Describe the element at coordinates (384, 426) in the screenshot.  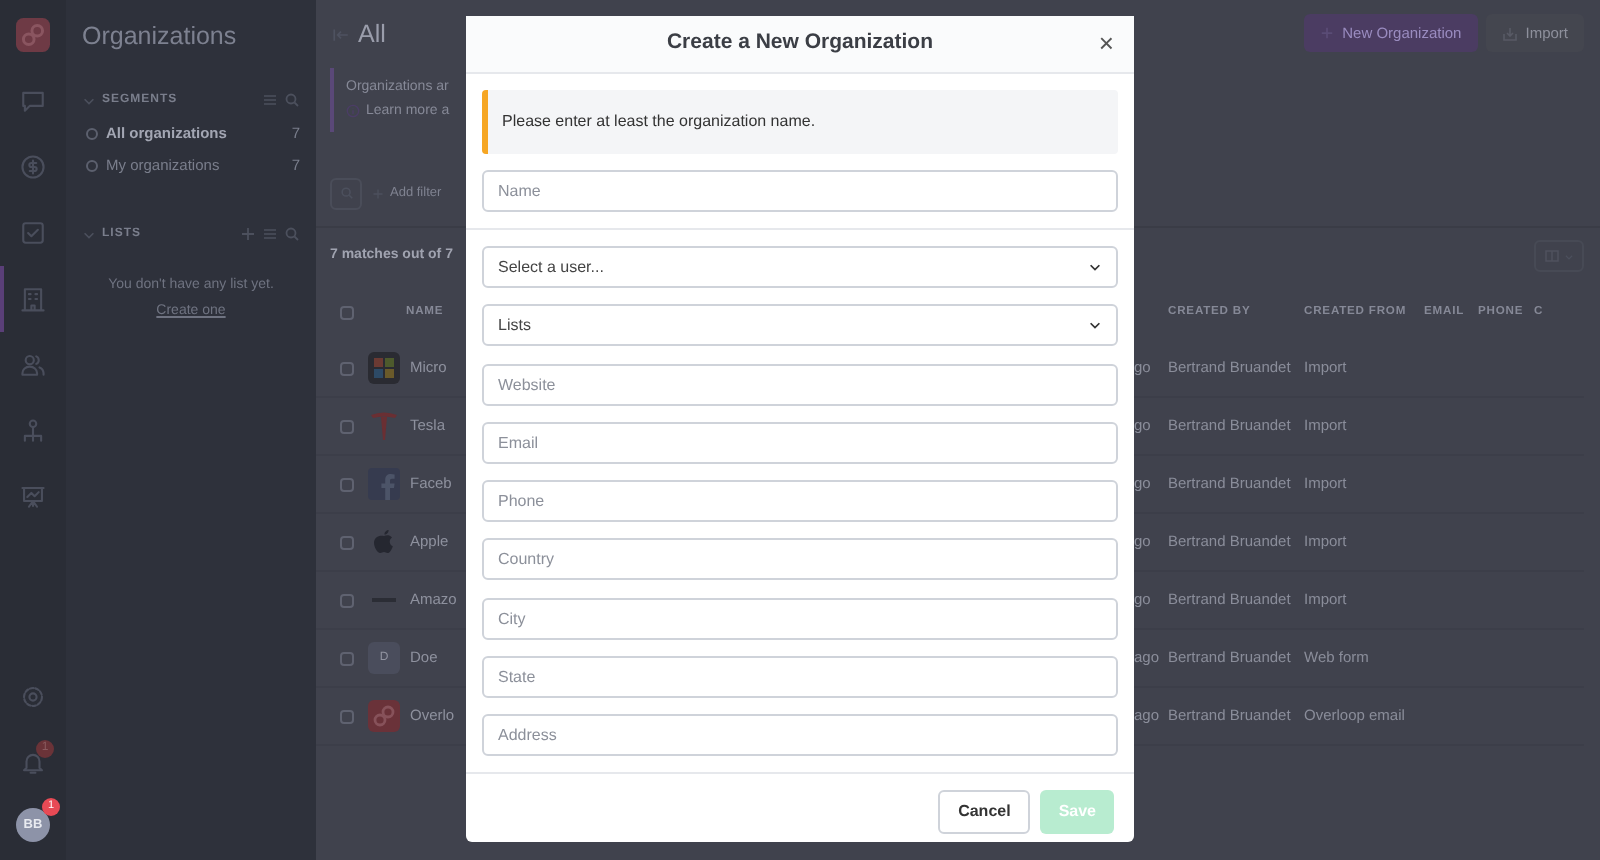
I see `t-logo-icon` at that location.